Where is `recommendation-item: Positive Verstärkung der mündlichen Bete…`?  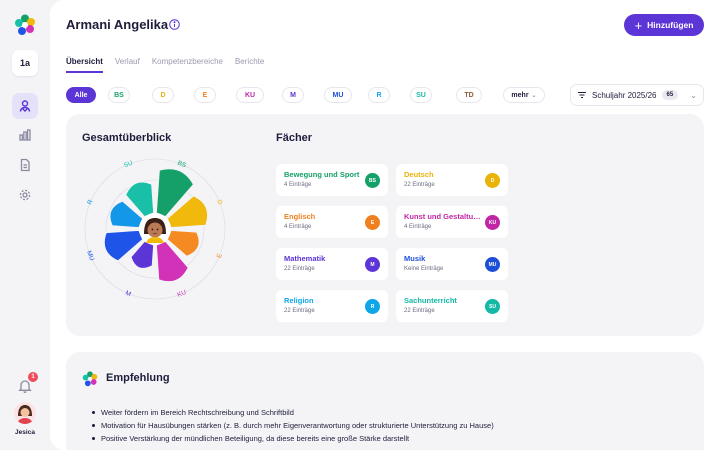 recommendation-item: Positive Verstärkung der mündlichen Bete… is located at coordinates (293, 438).